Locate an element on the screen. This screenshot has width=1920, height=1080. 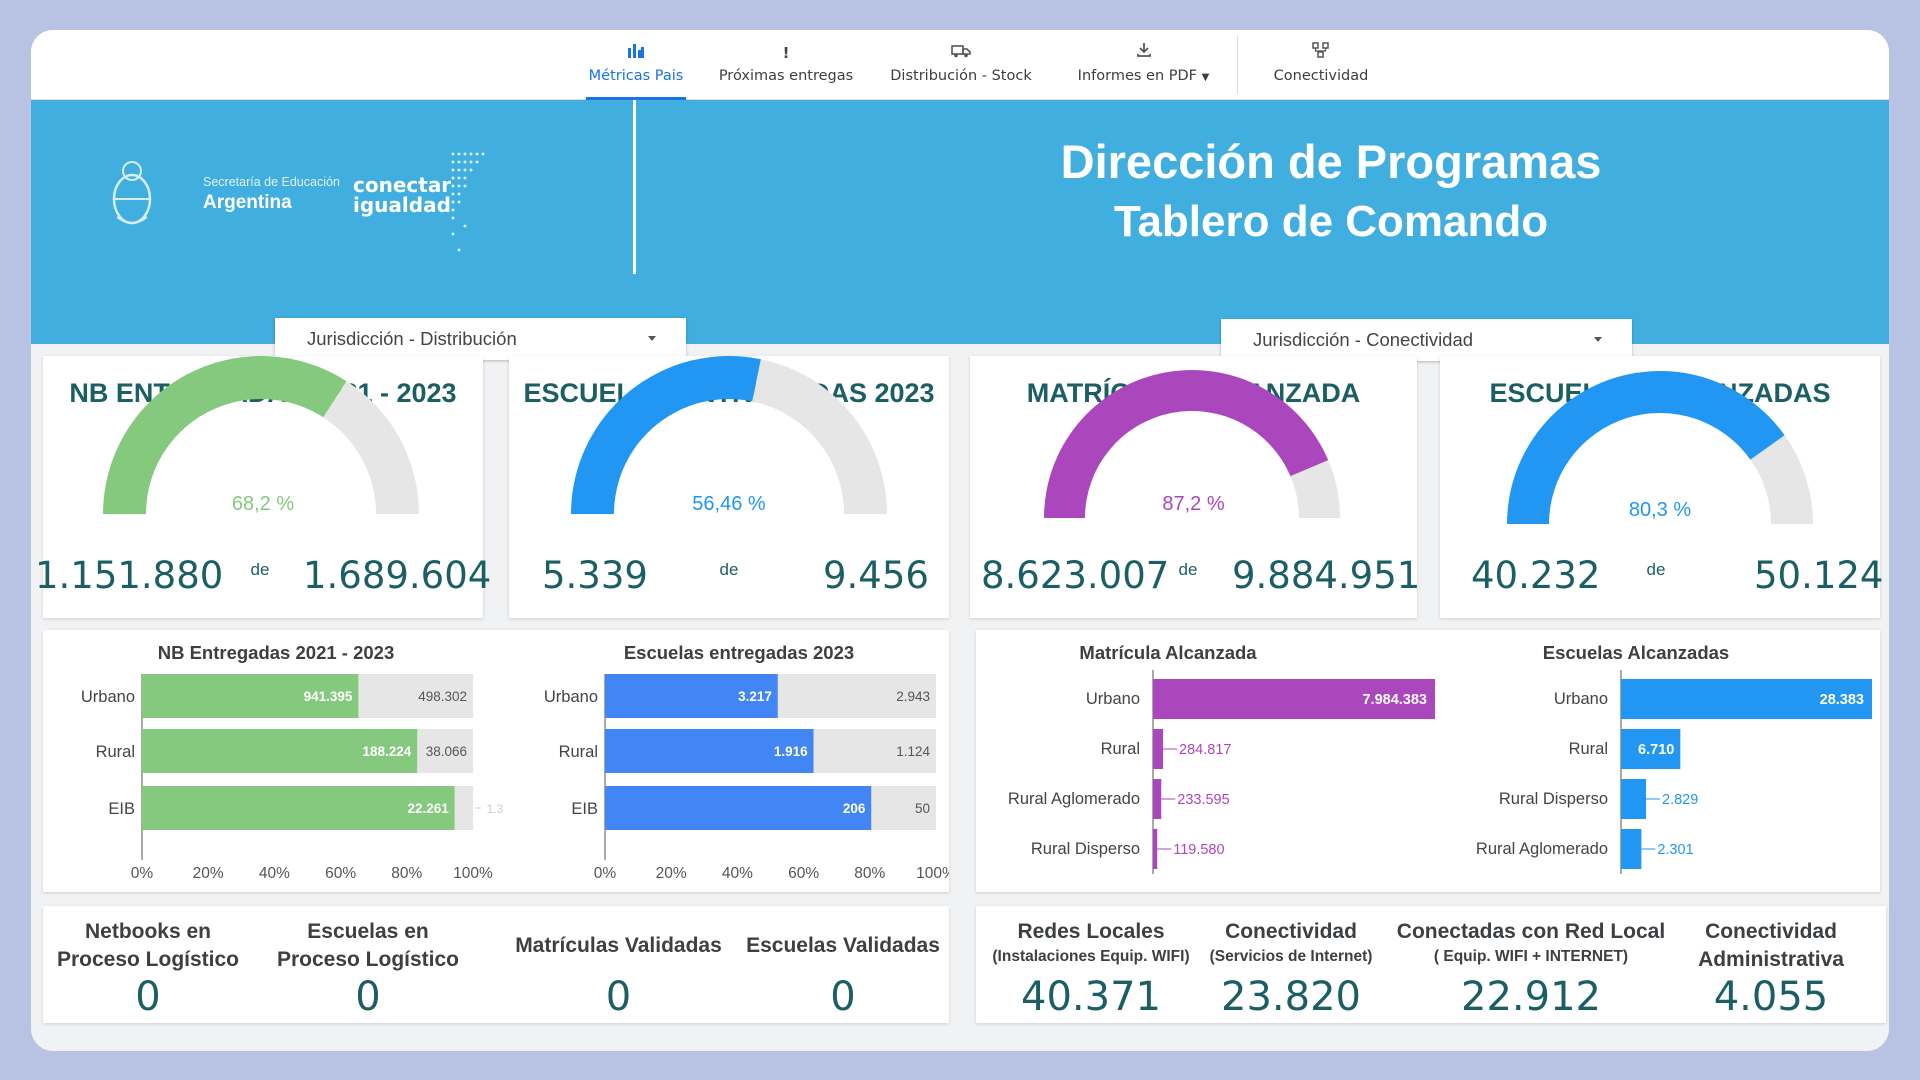
gauge-percent: 56,46 % is located at coordinates (729, 504).